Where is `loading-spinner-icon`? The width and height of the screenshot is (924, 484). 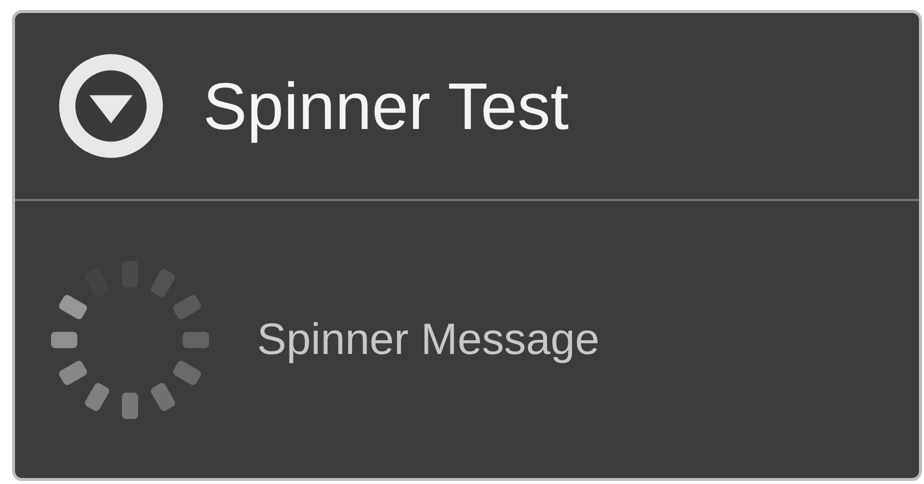
loading-spinner-icon is located at coordinates (130, 339).